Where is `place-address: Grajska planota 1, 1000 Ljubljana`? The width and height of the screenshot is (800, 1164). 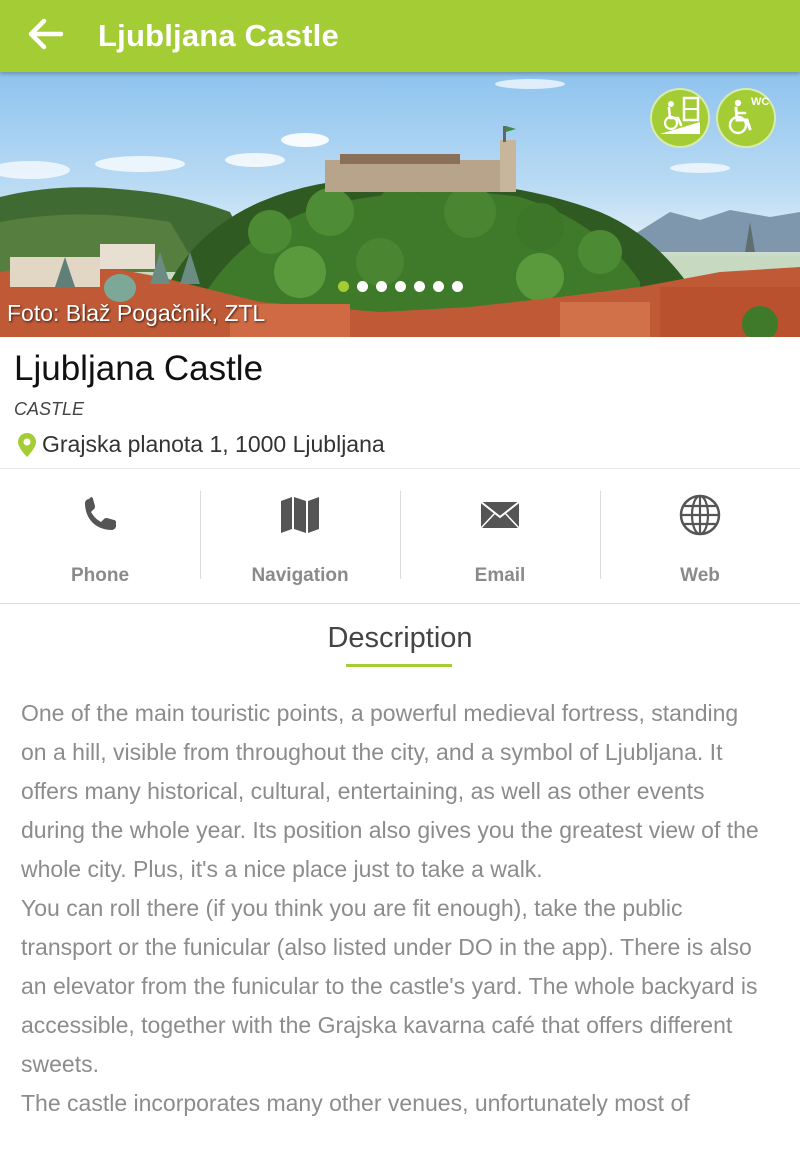 place-address: Grajska planota 1, 1000 Ljubljana is located at coordinates (201, 444).